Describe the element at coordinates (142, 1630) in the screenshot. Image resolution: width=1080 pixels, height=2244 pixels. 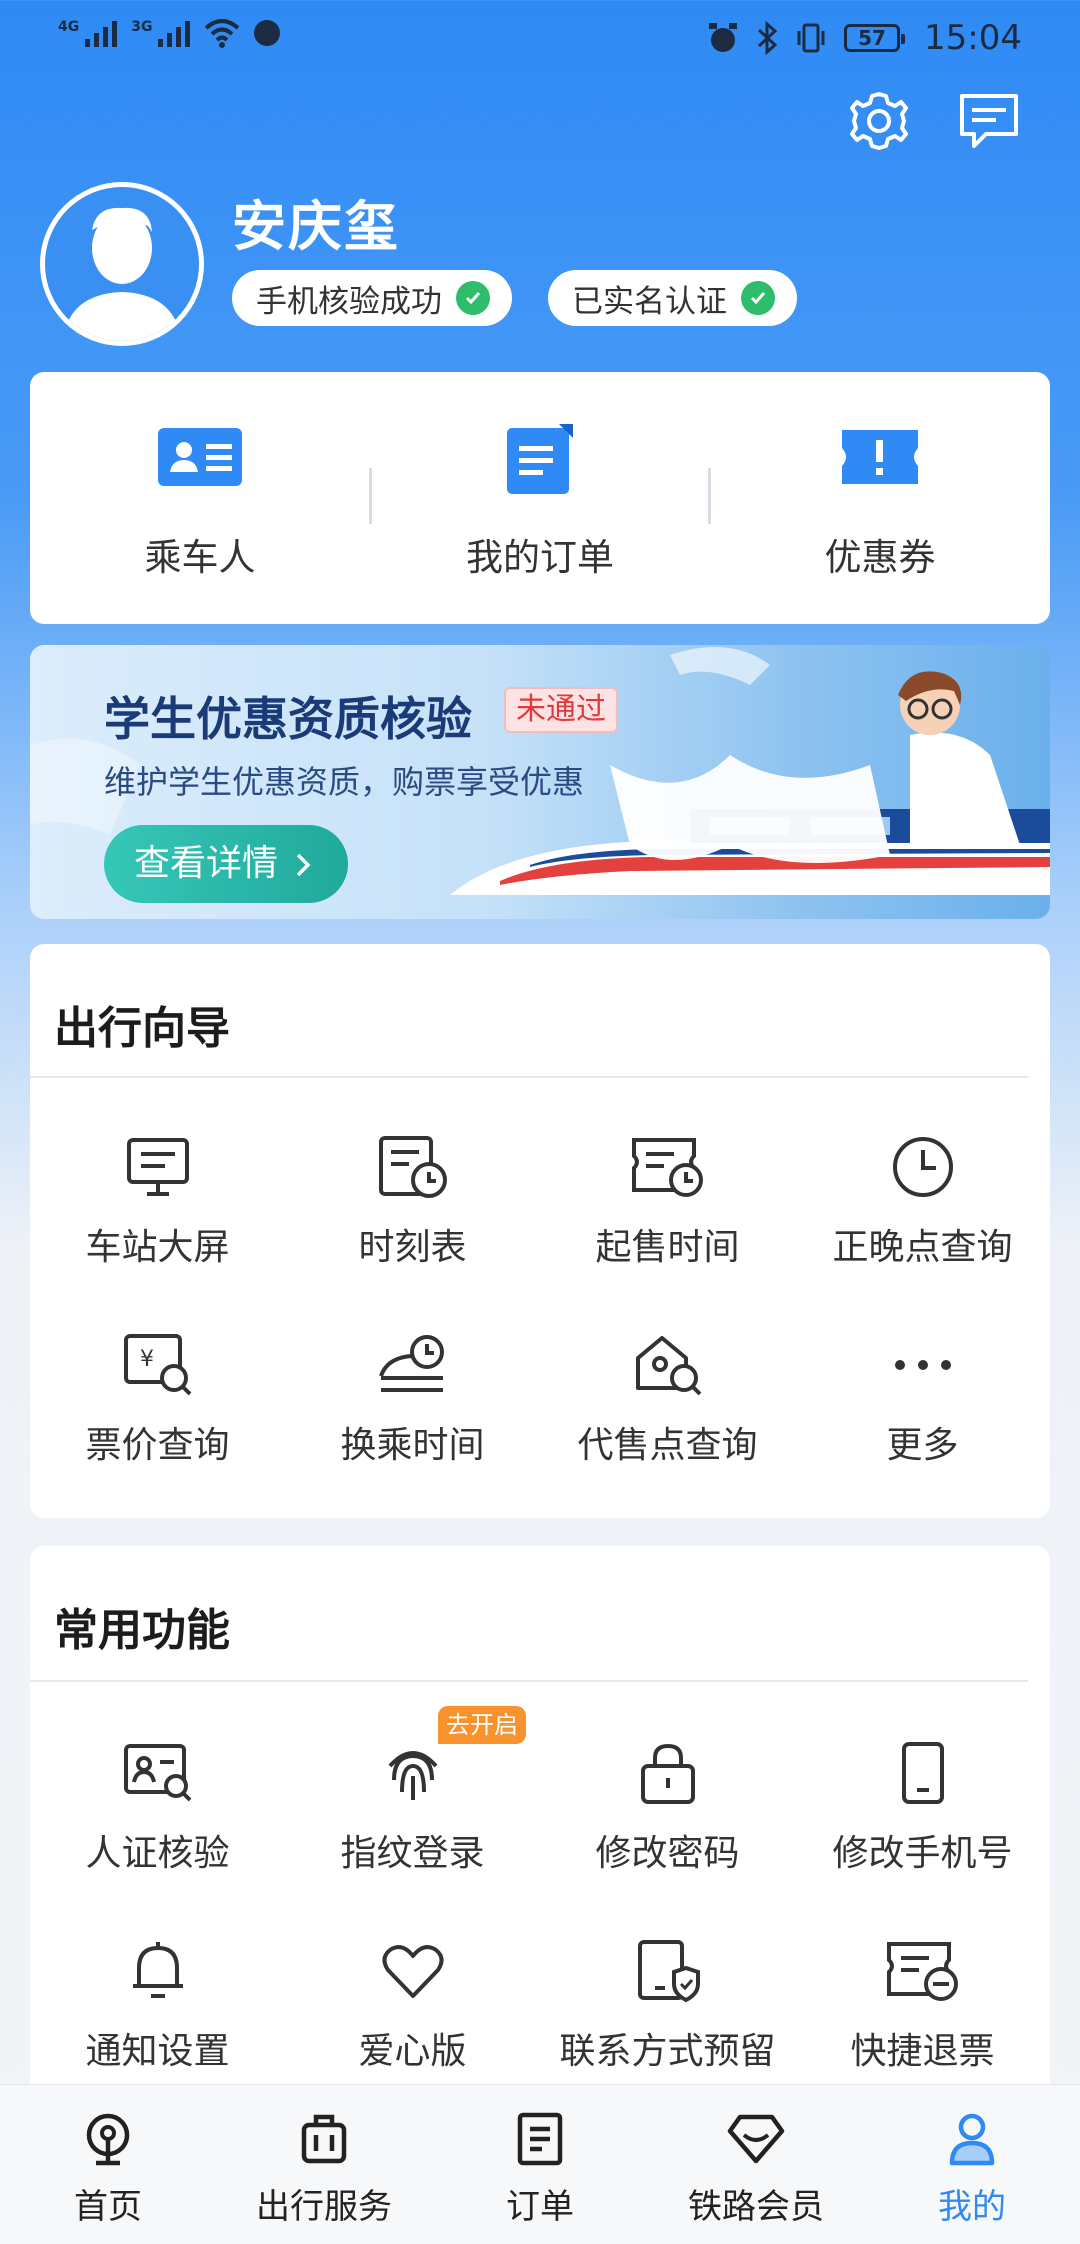
I see `section-title: 常用功能` at that location.